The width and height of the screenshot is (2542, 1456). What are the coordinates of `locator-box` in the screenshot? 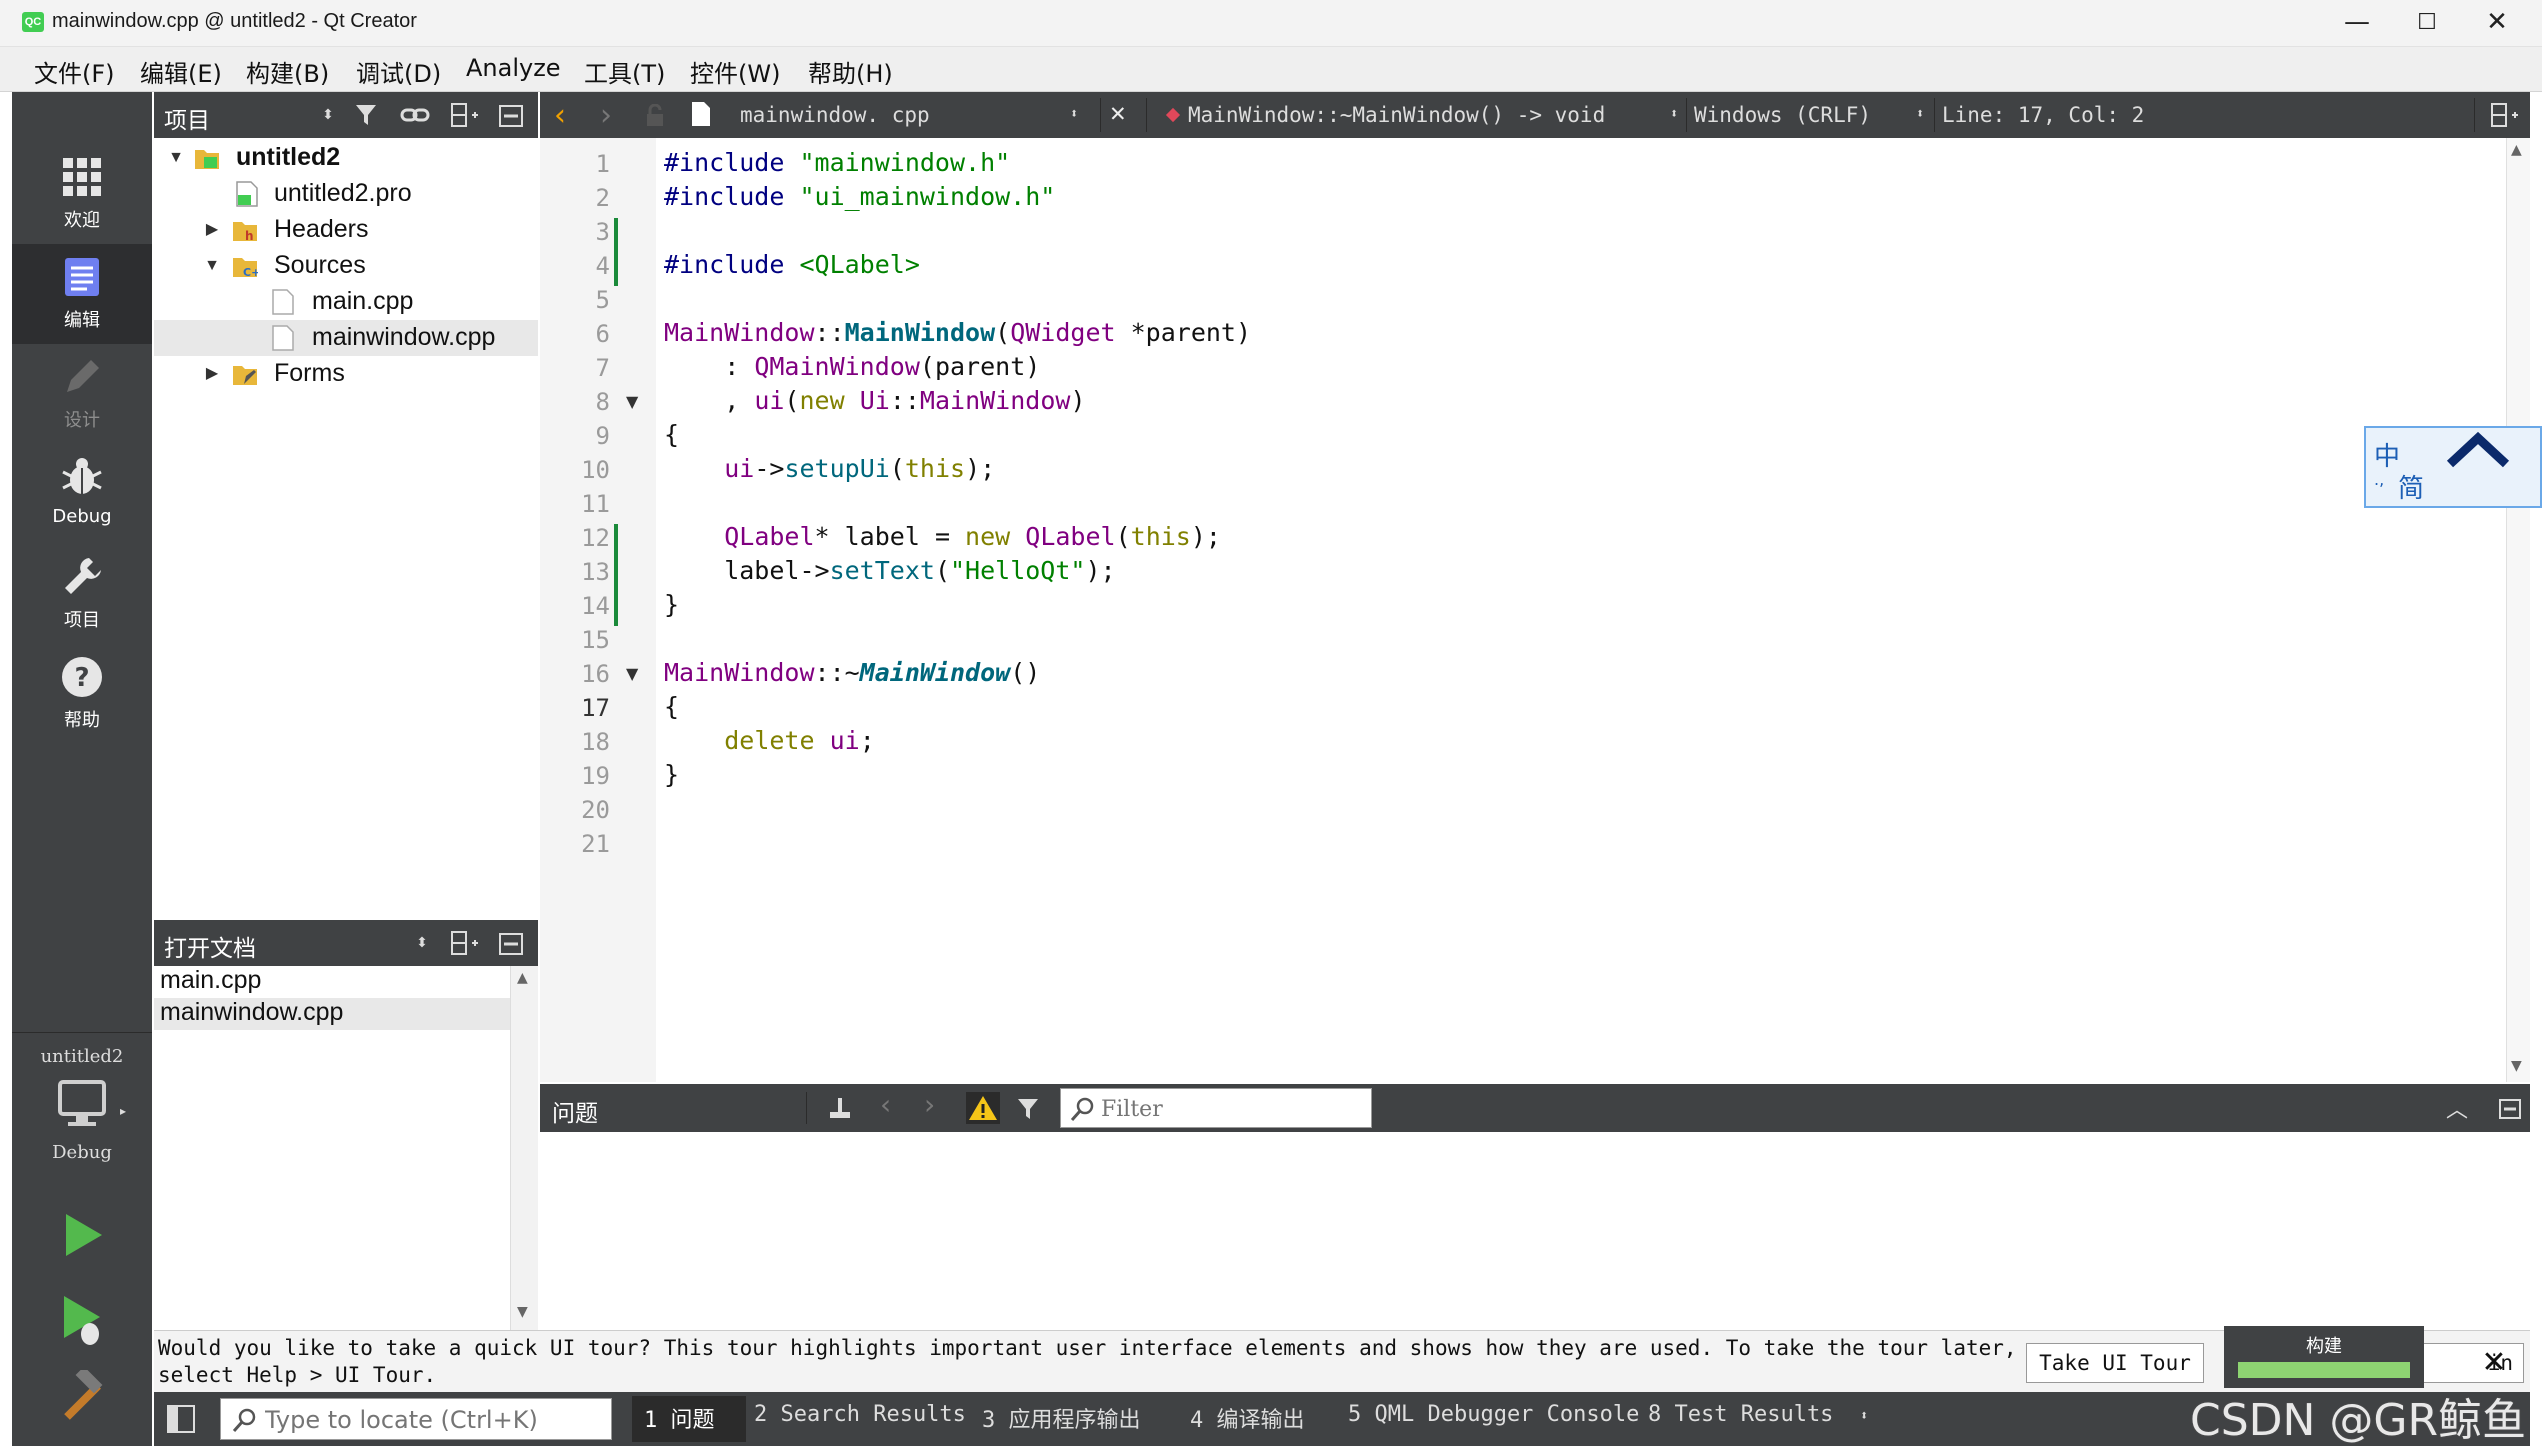 It's located at (416, 1419).